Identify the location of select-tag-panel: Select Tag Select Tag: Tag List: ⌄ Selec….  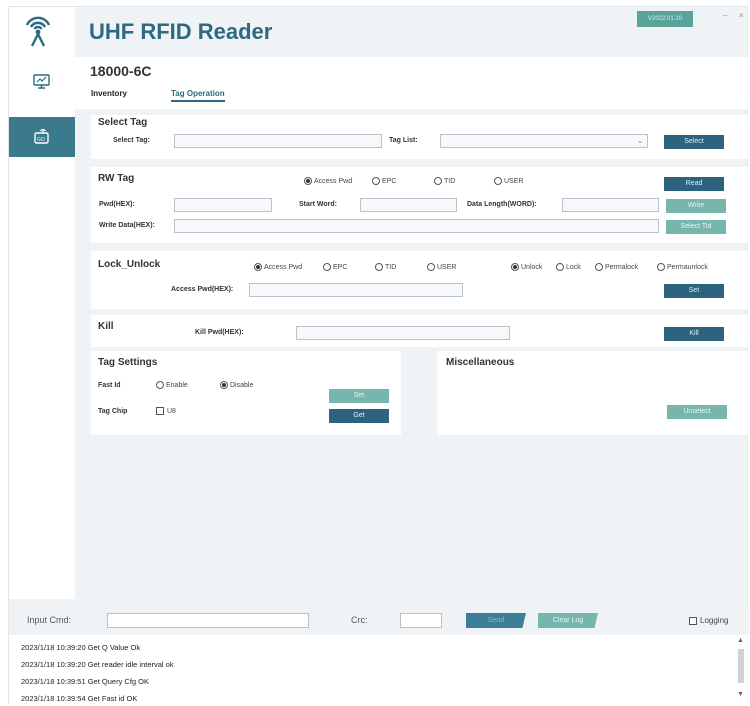
(420, 137).